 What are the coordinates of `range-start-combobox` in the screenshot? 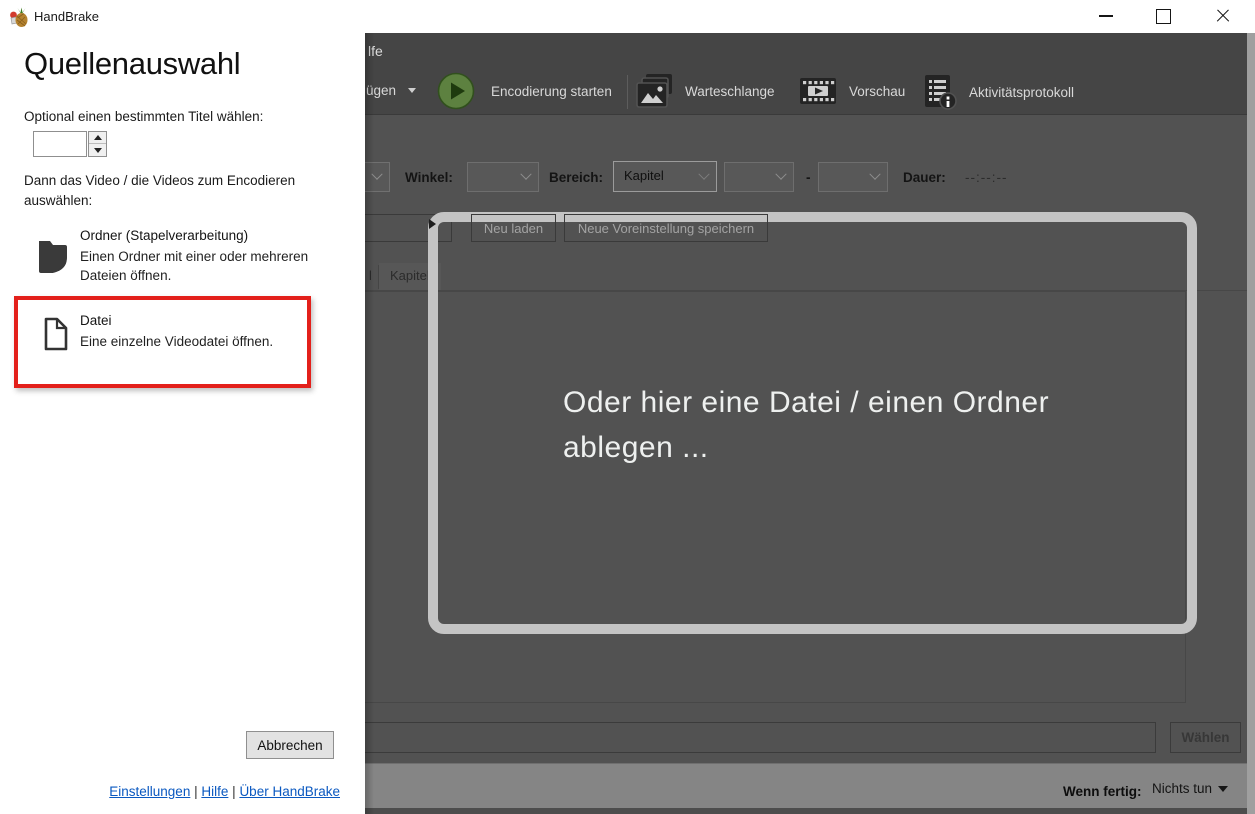 It's located at (759, 177).